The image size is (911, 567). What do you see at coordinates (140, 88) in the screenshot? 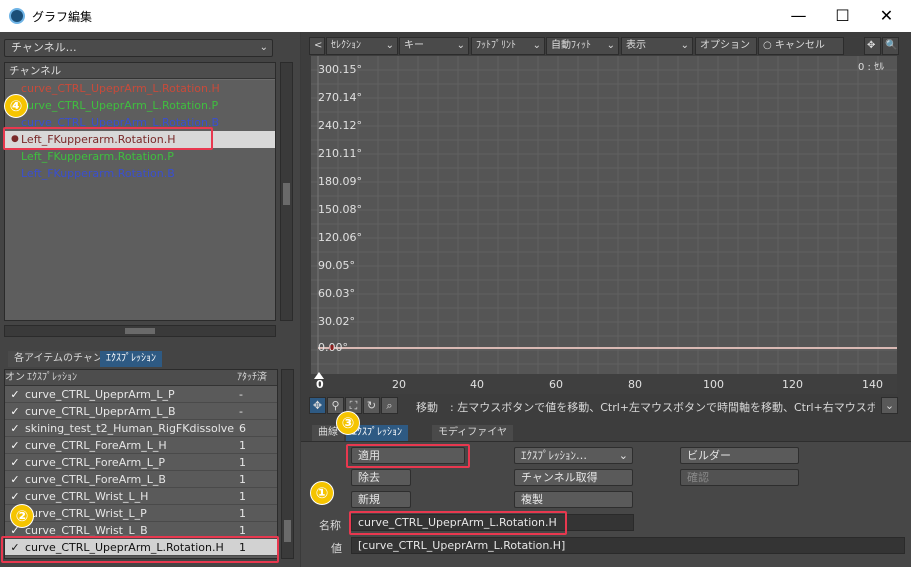
I see `channel-row: curve_CTRL_UpeprArm_L.Rotation.H` at bounding box center [140, 88].